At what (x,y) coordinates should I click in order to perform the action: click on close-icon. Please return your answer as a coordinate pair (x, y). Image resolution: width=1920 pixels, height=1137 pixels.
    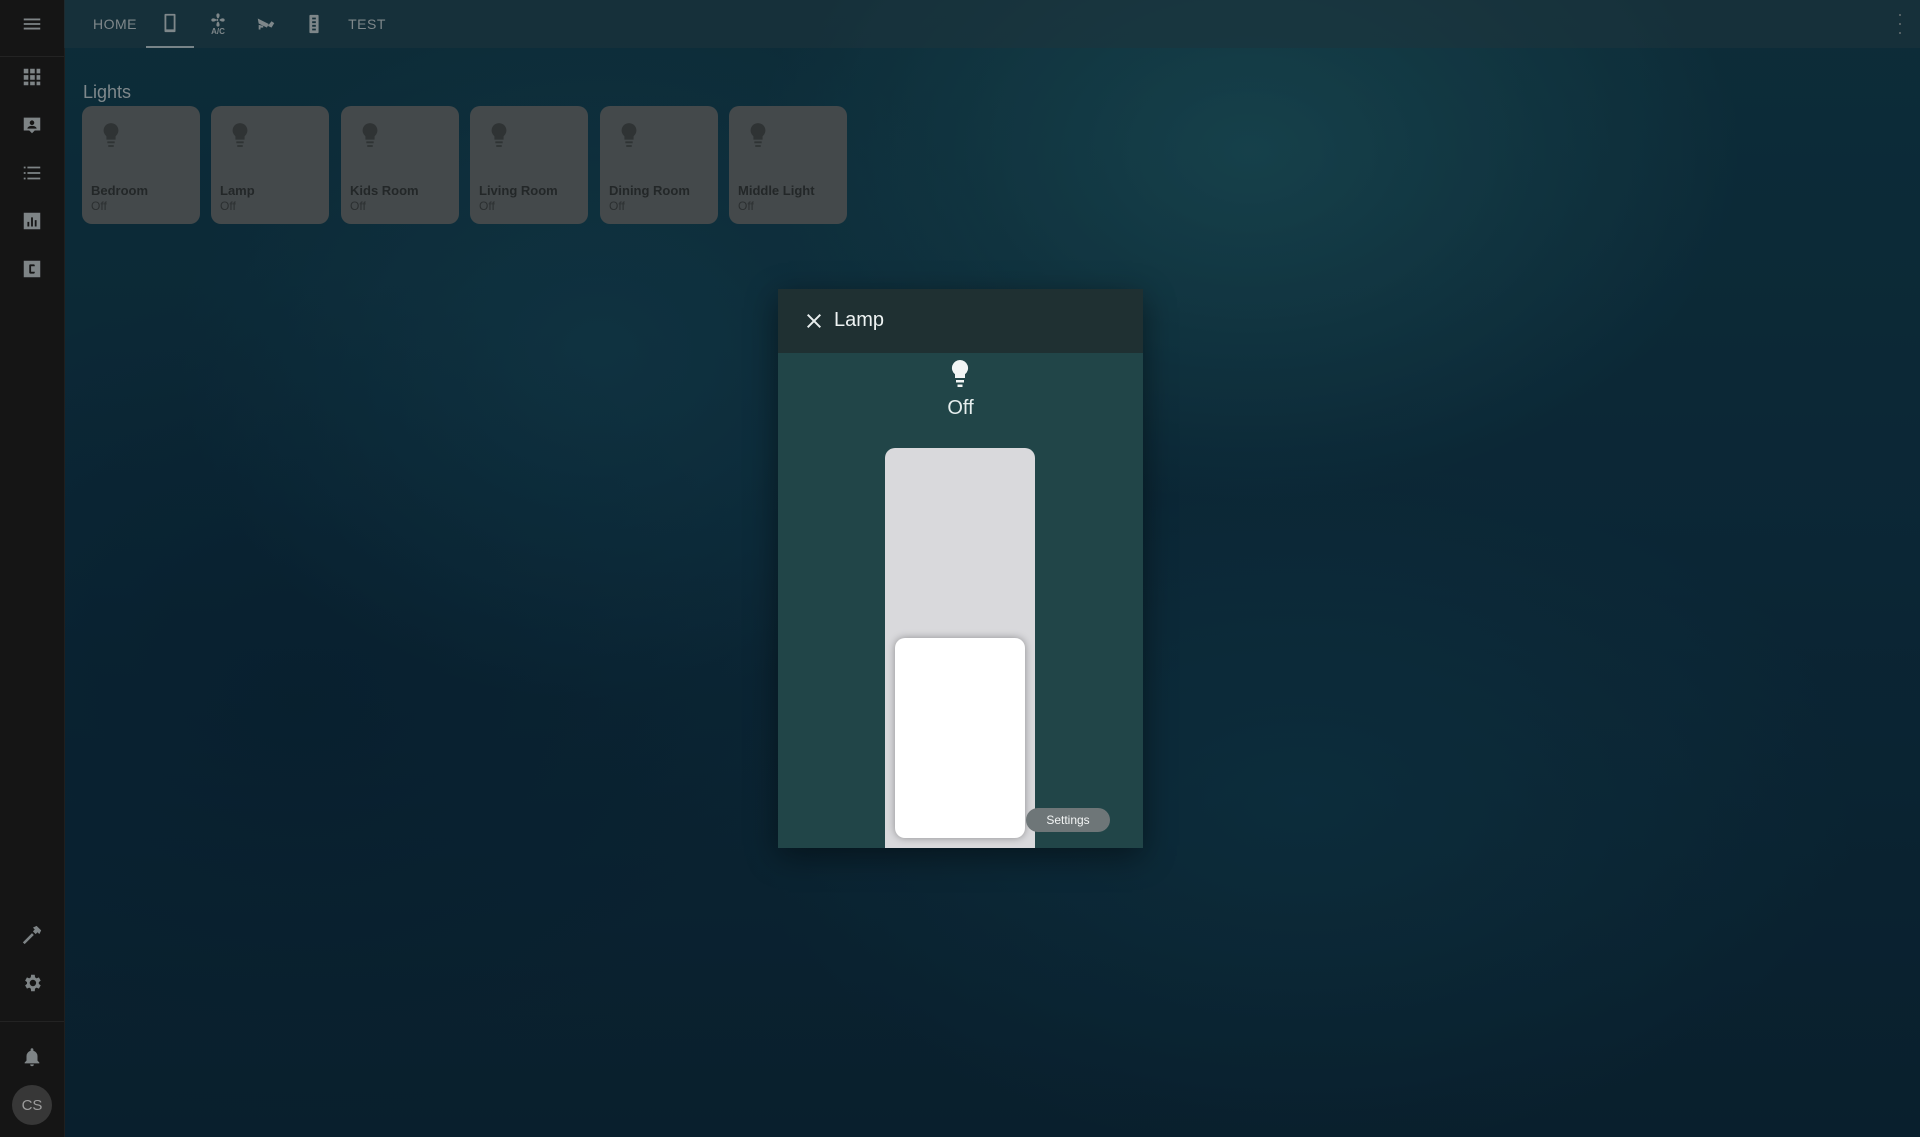
    Looking at the image, I should click on (814, 321).